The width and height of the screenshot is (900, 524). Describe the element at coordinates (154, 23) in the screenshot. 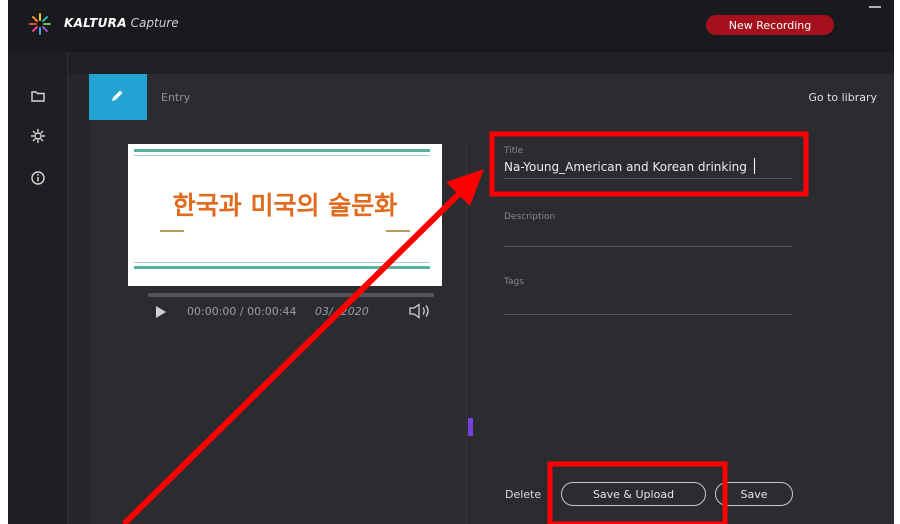

I see `brand-product: Capture` at that location.